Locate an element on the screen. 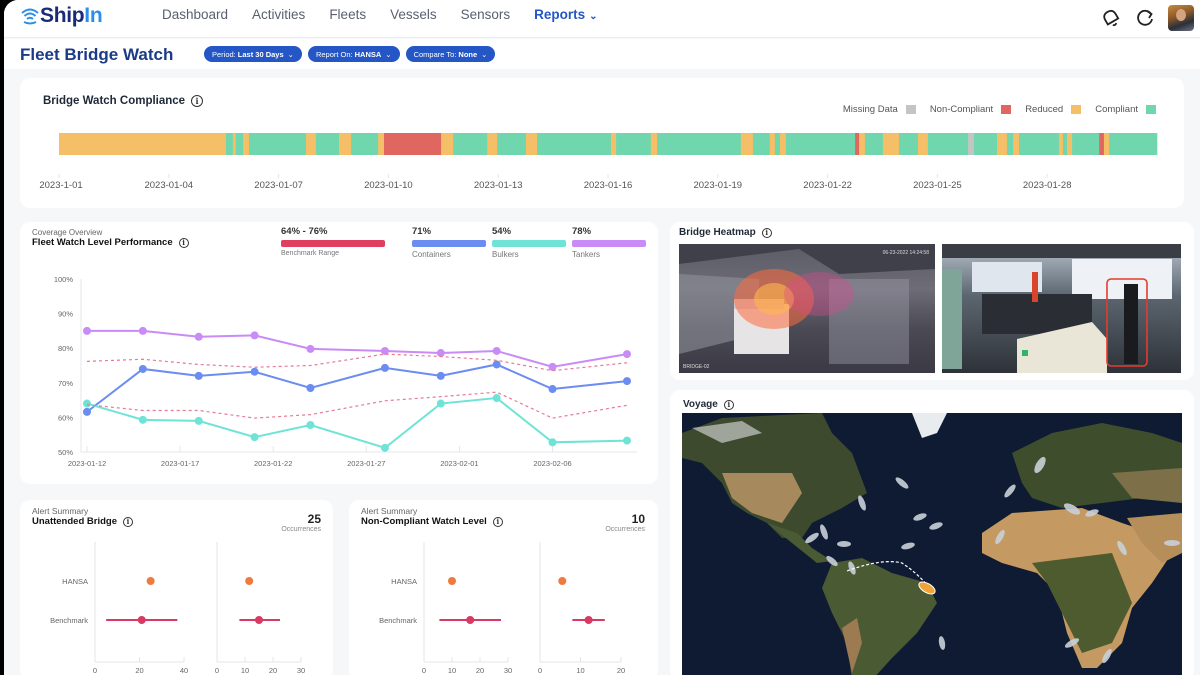  compliance-segment-missing-data is located at coordinates (971, 144).